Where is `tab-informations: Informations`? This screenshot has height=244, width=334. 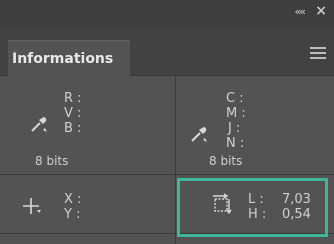 tab-informations: Informations is located at coordinates (69, 58).